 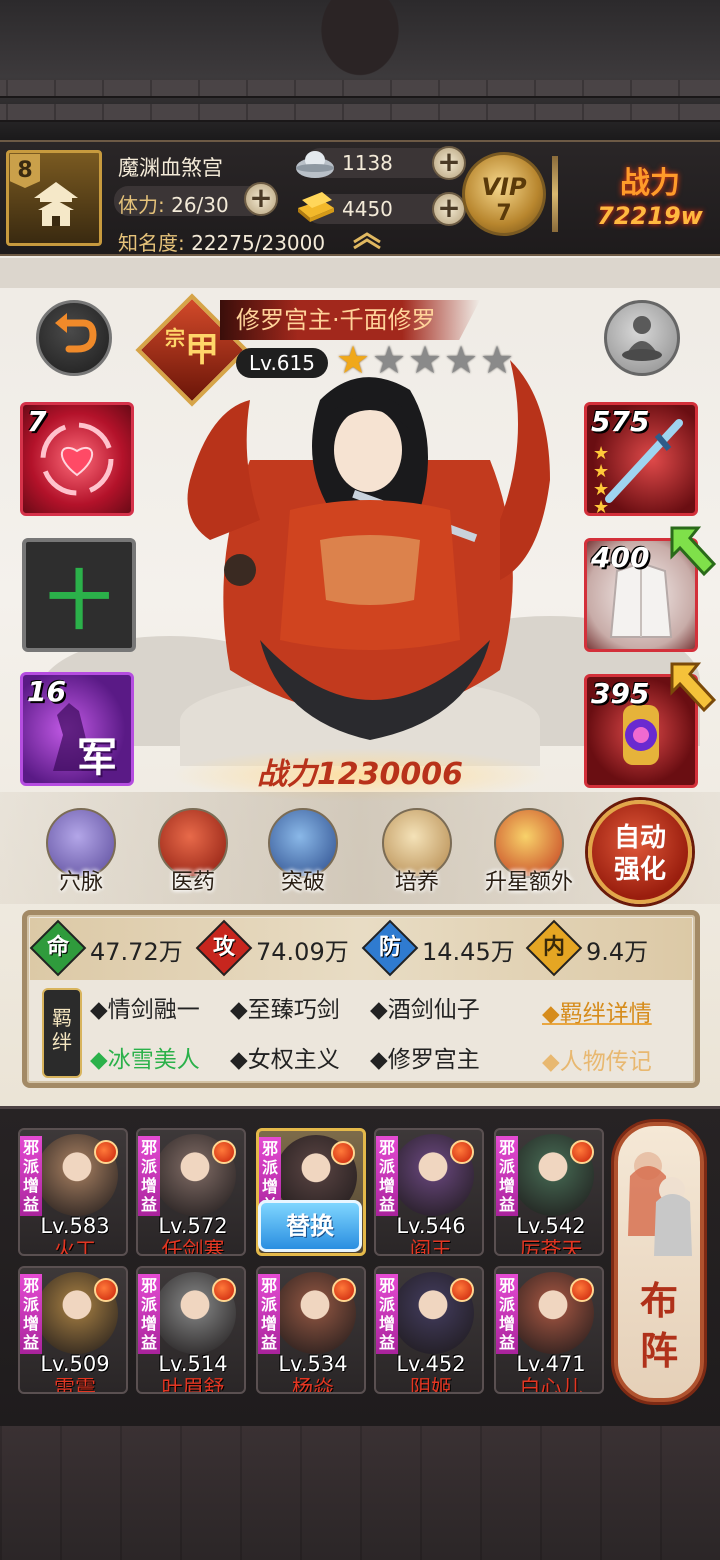 What do you see at coordinates (285, 1060) in the screenshot?
I see `bond-tag: ◆女权主义` at bounding box center [285, 1060].